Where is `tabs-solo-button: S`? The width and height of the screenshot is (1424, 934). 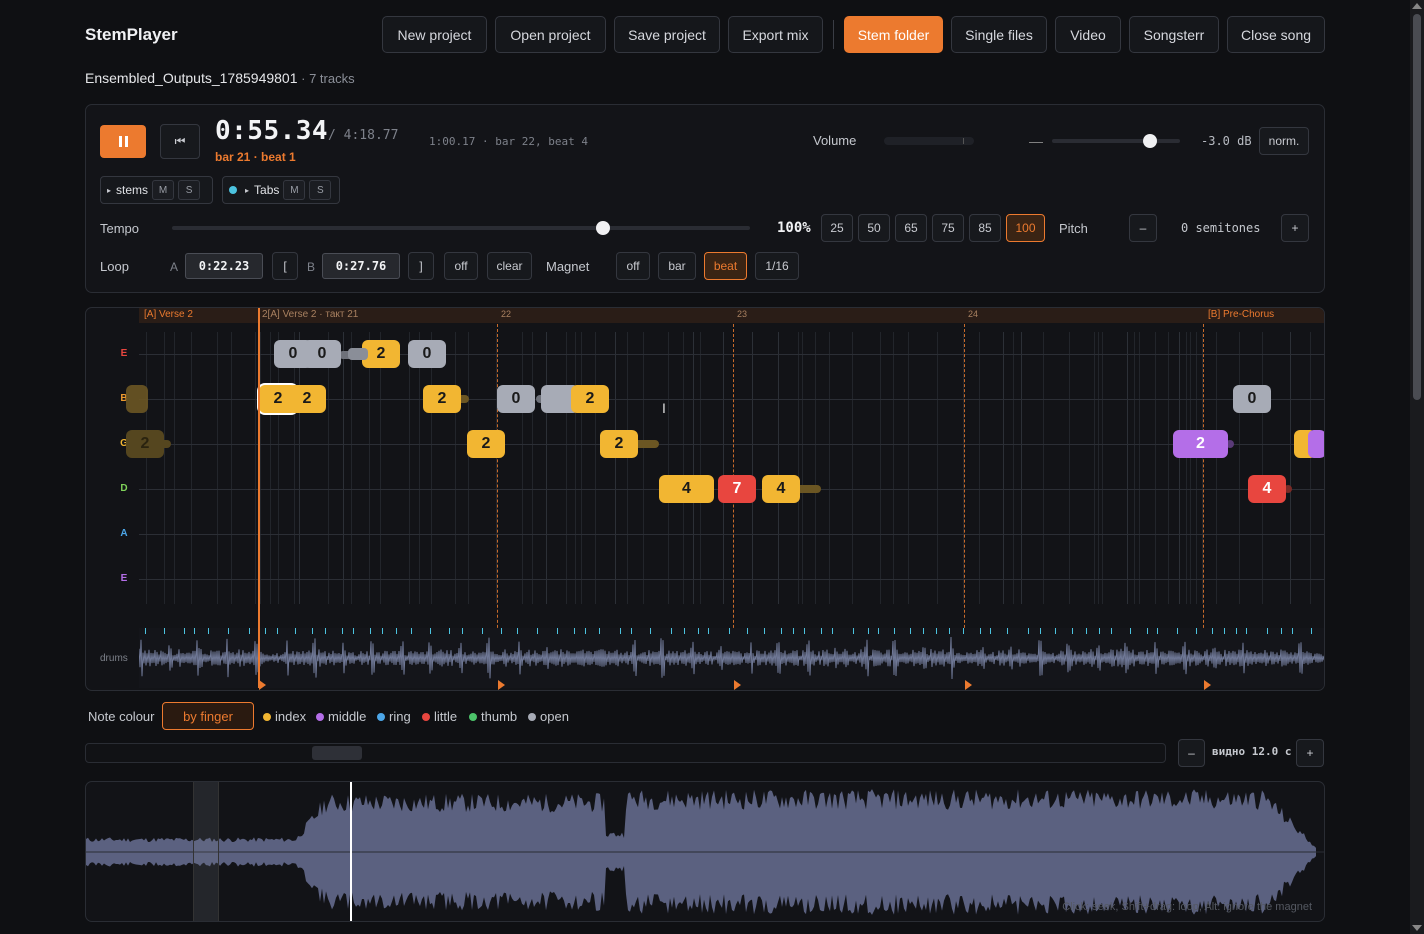 tabs-solo-button: S is located at coordinates (320, 190).